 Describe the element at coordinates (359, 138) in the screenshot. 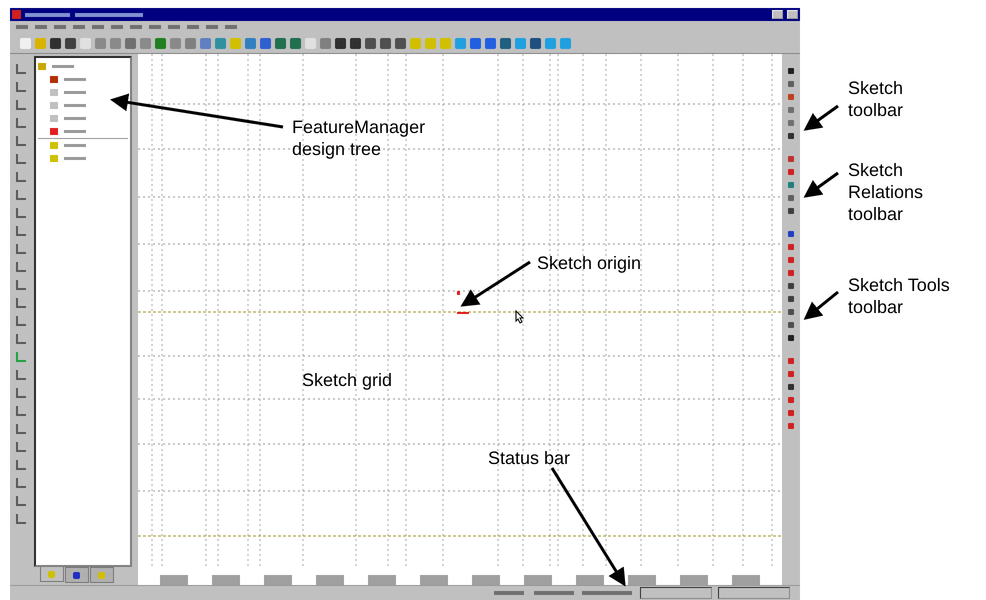

I see `callout-label: FeatureManager design tree` at that location.